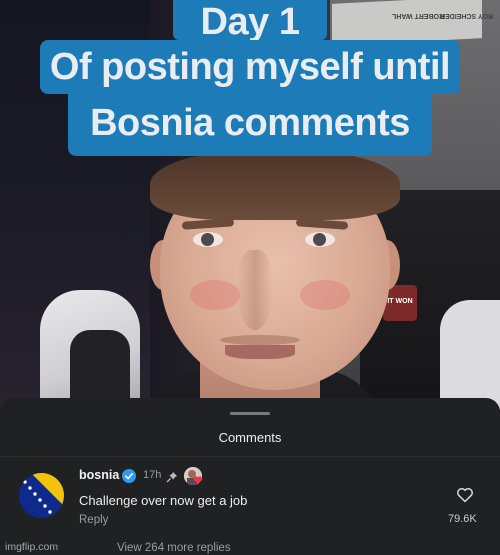 The height and width of the screenshot is (555, 500). What do you see at coordinates (275, 184) in the screenshot?
I see `person-hair` at bounding box center [275, 184].